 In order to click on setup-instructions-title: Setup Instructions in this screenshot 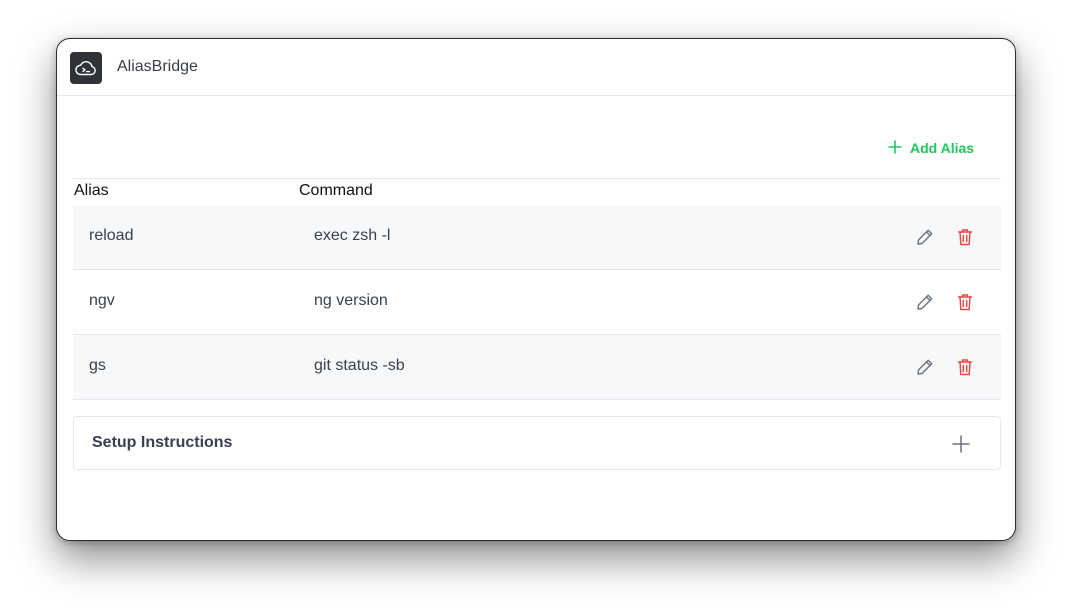, I will do `click(162, 442)`.